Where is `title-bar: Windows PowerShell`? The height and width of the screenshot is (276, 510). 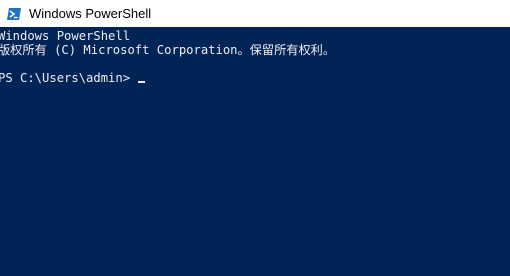
title-bar: Windows PowerShell is located at coordinates (255, 13).